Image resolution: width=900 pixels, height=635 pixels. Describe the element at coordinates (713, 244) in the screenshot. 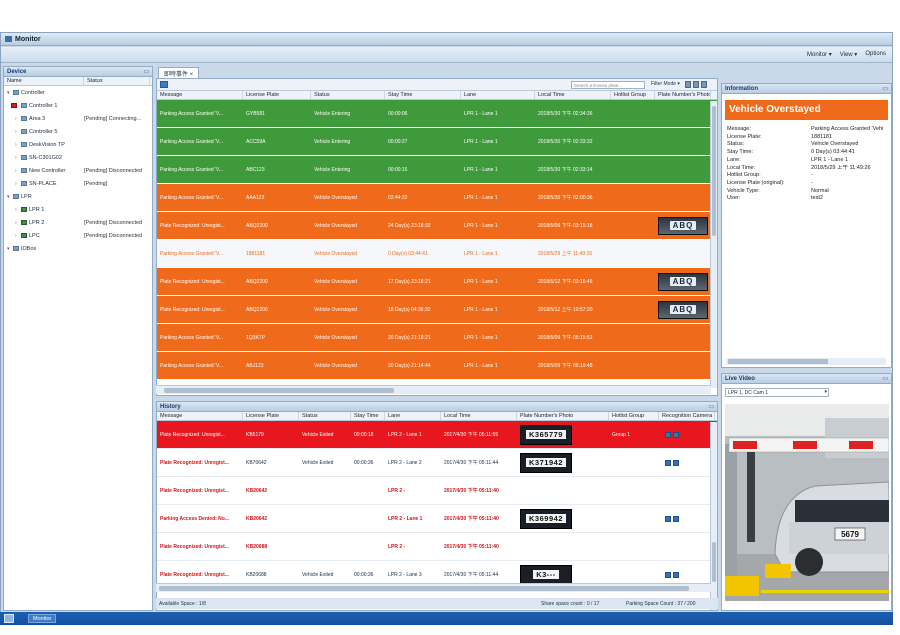

I see `events-vscroll` at that location.